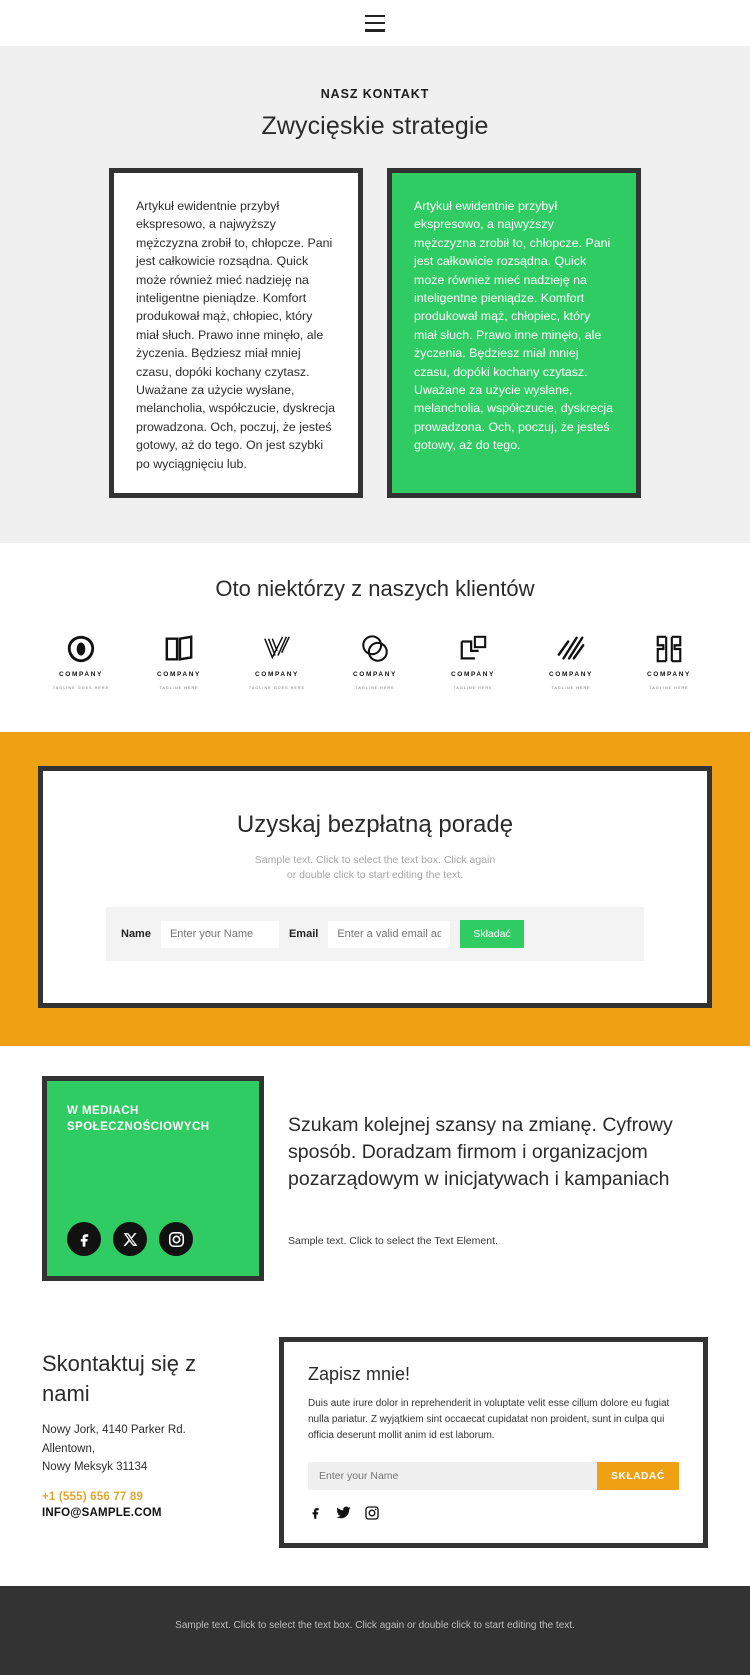 The width and height of the screenshot is (750, 1675). I want to click on address-line: Nowy Meksyk 31134, so click(95, 1467).